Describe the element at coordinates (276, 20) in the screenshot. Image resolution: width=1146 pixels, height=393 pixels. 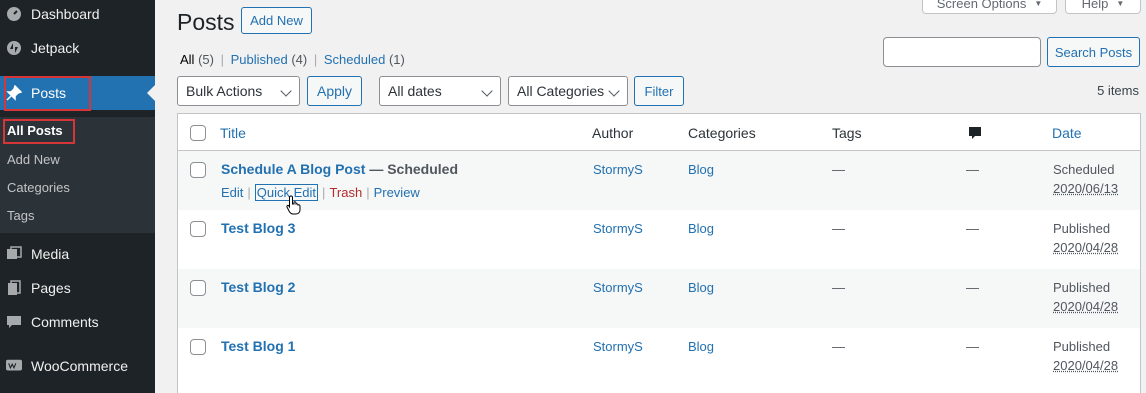
I see `add-new-button: Add New` at that location.